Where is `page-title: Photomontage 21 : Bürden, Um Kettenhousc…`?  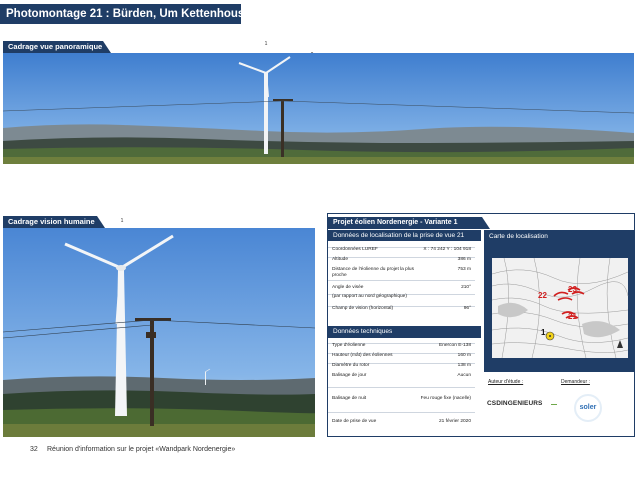
page-title: Photomontage 21 : Bürden, Um Kettenhousc… is located at coordinates (131, 14).